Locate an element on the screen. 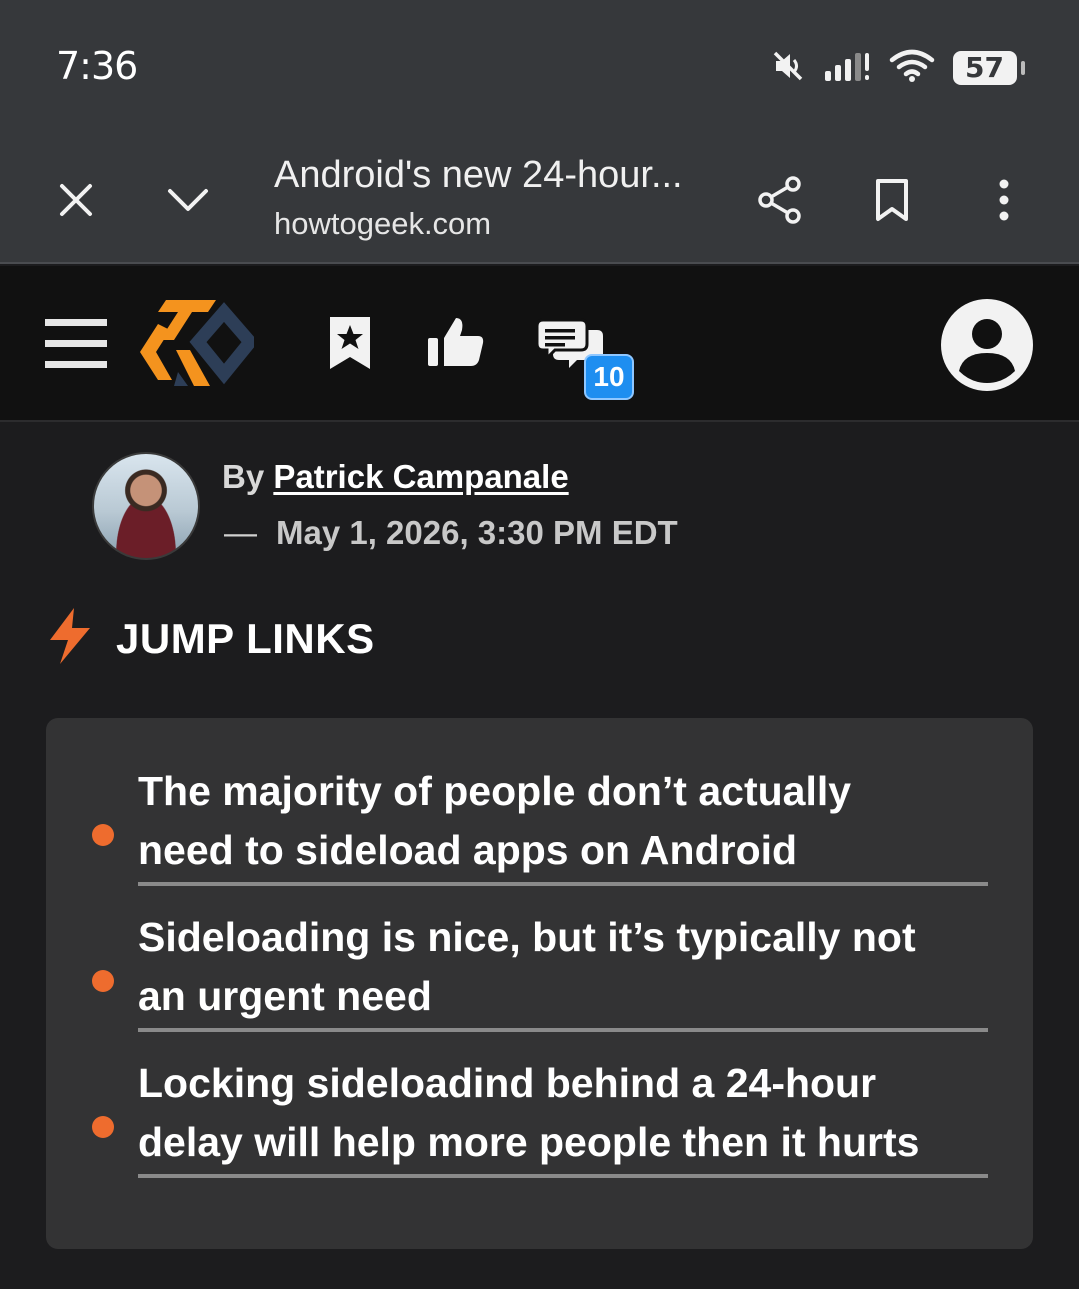 This screenshot has width=1079, height=1289. jump-link-line: The majority of people don’t actually is located at coordinates (495, 791).